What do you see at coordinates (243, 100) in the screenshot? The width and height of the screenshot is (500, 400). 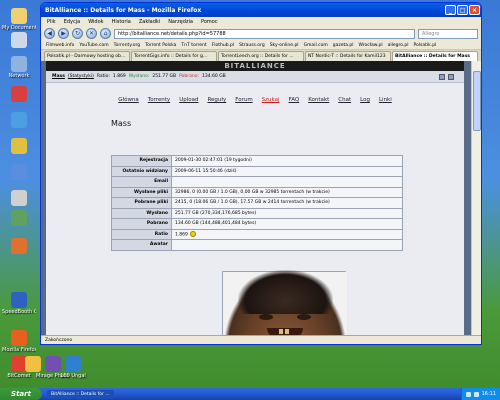 I see `site-nav-link: Forum` at bounding box center [243, 100].